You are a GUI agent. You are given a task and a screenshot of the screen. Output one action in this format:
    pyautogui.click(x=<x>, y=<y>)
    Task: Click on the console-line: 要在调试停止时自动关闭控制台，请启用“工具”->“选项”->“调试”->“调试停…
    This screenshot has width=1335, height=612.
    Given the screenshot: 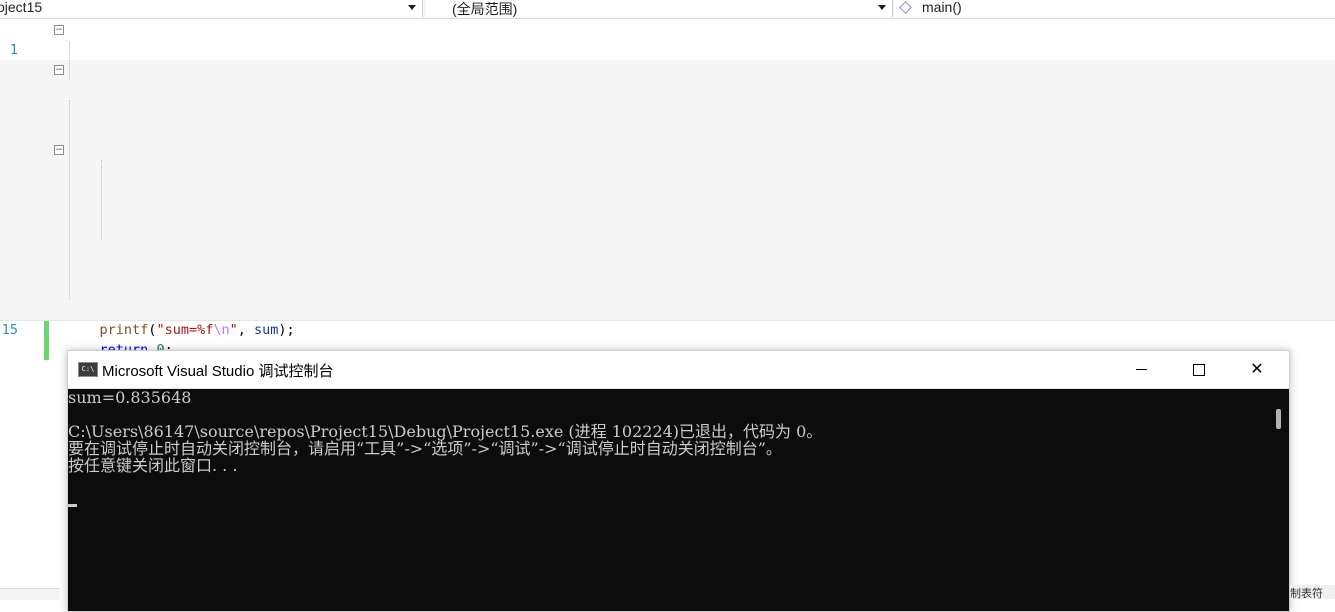 What is the action you would take?
    pyautogui.click(x=425, y=448)
    